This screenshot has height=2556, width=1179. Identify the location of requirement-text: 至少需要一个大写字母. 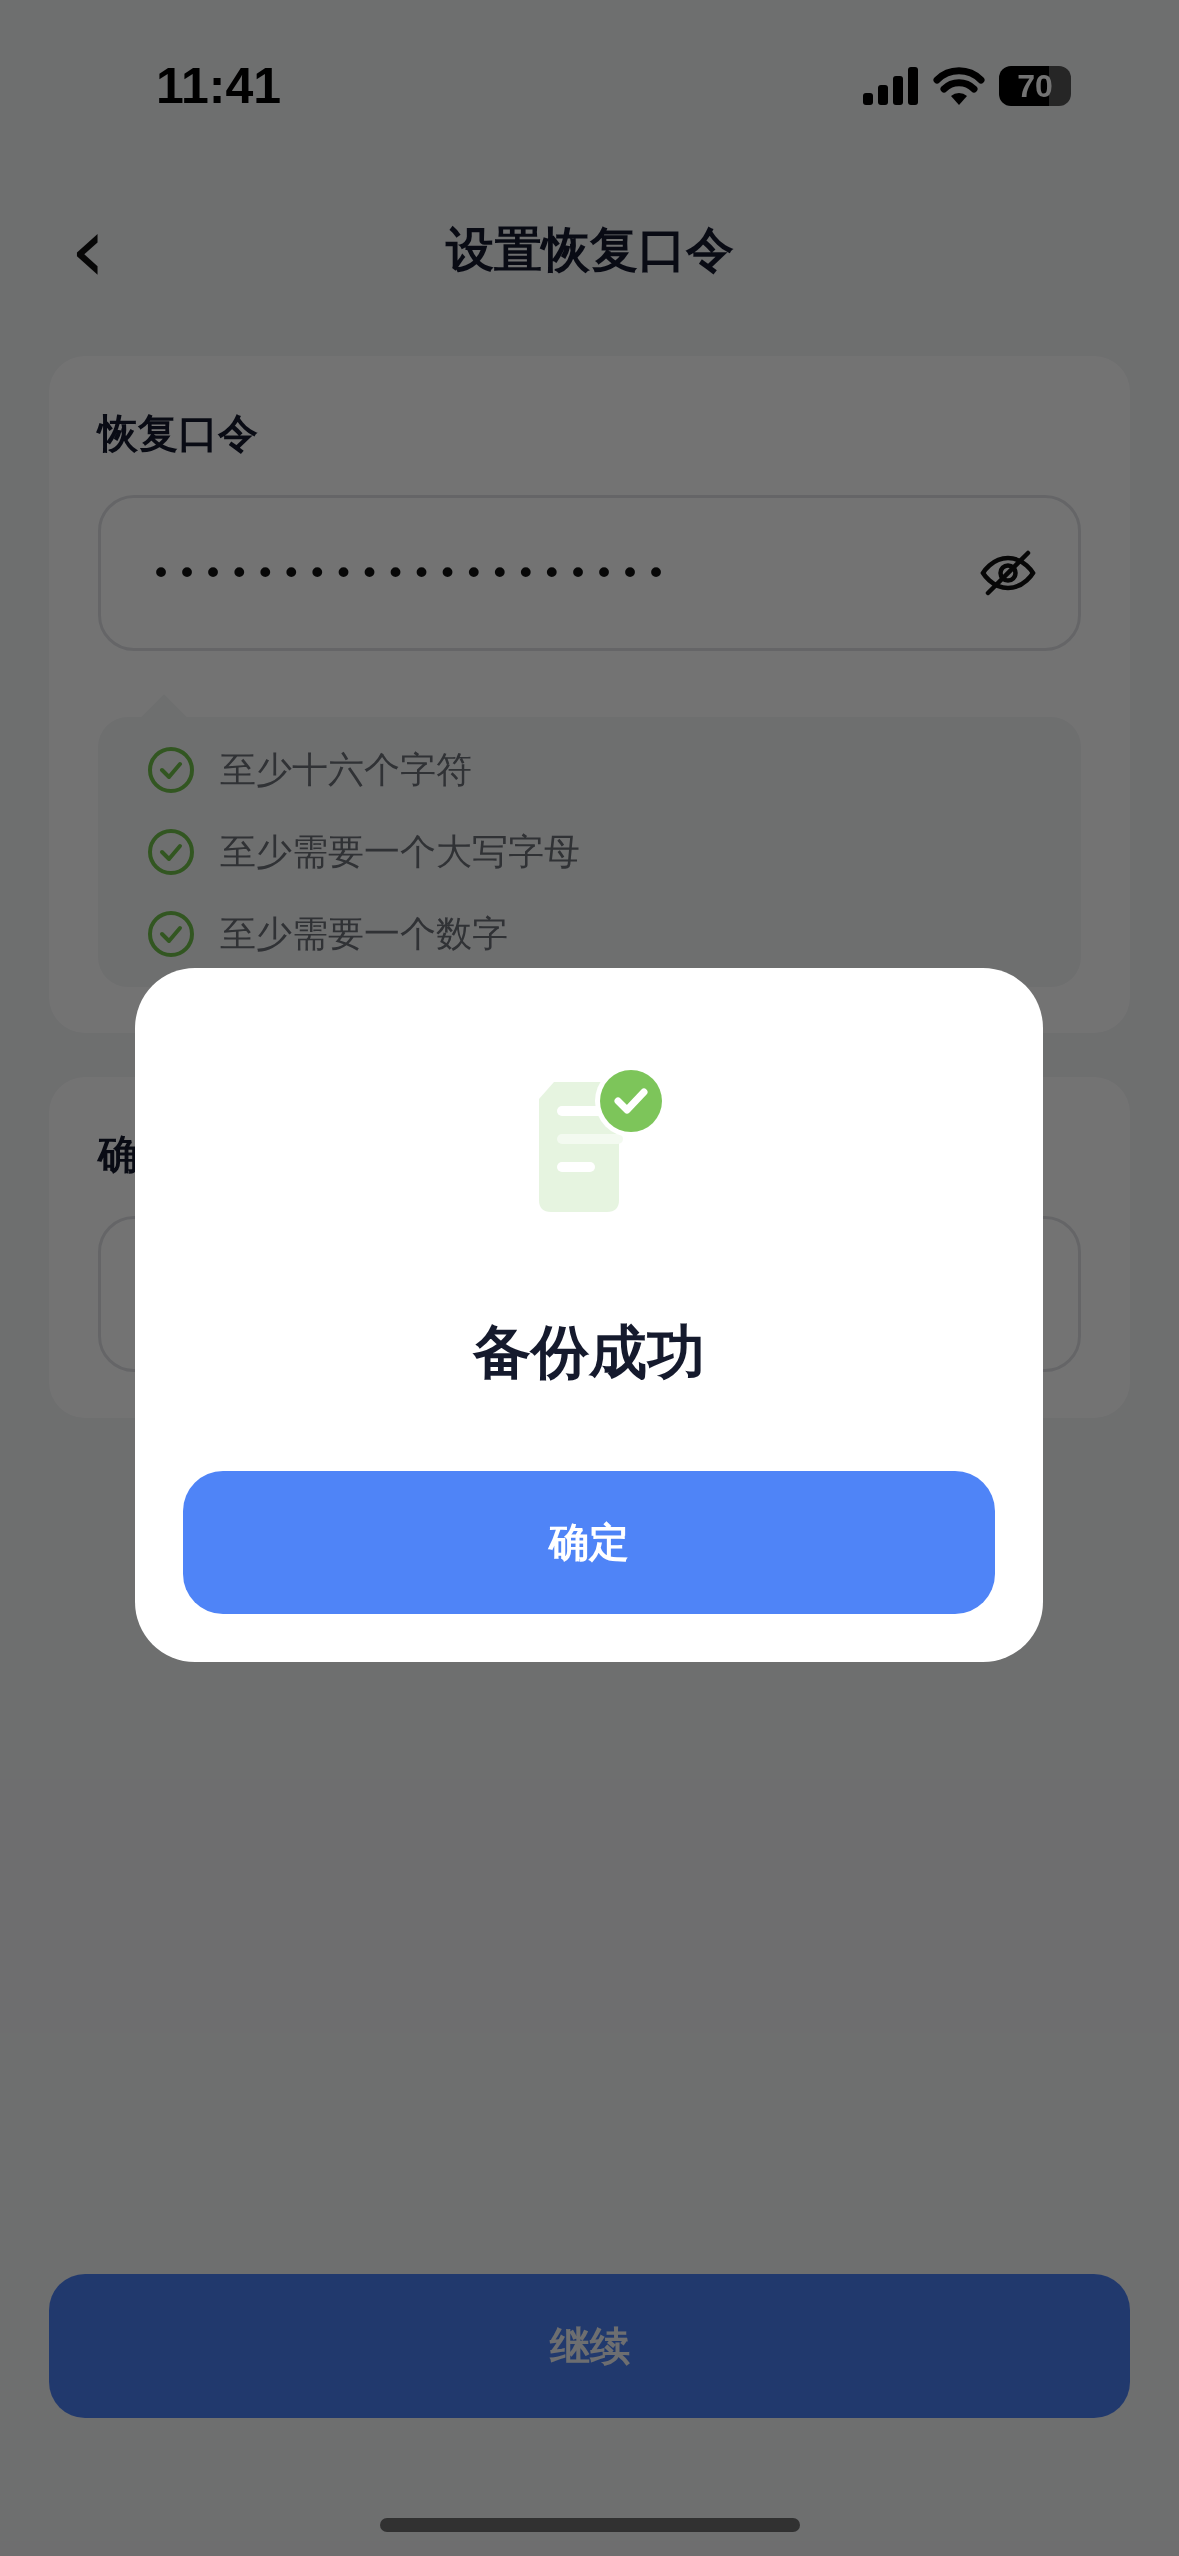
(400, 851).